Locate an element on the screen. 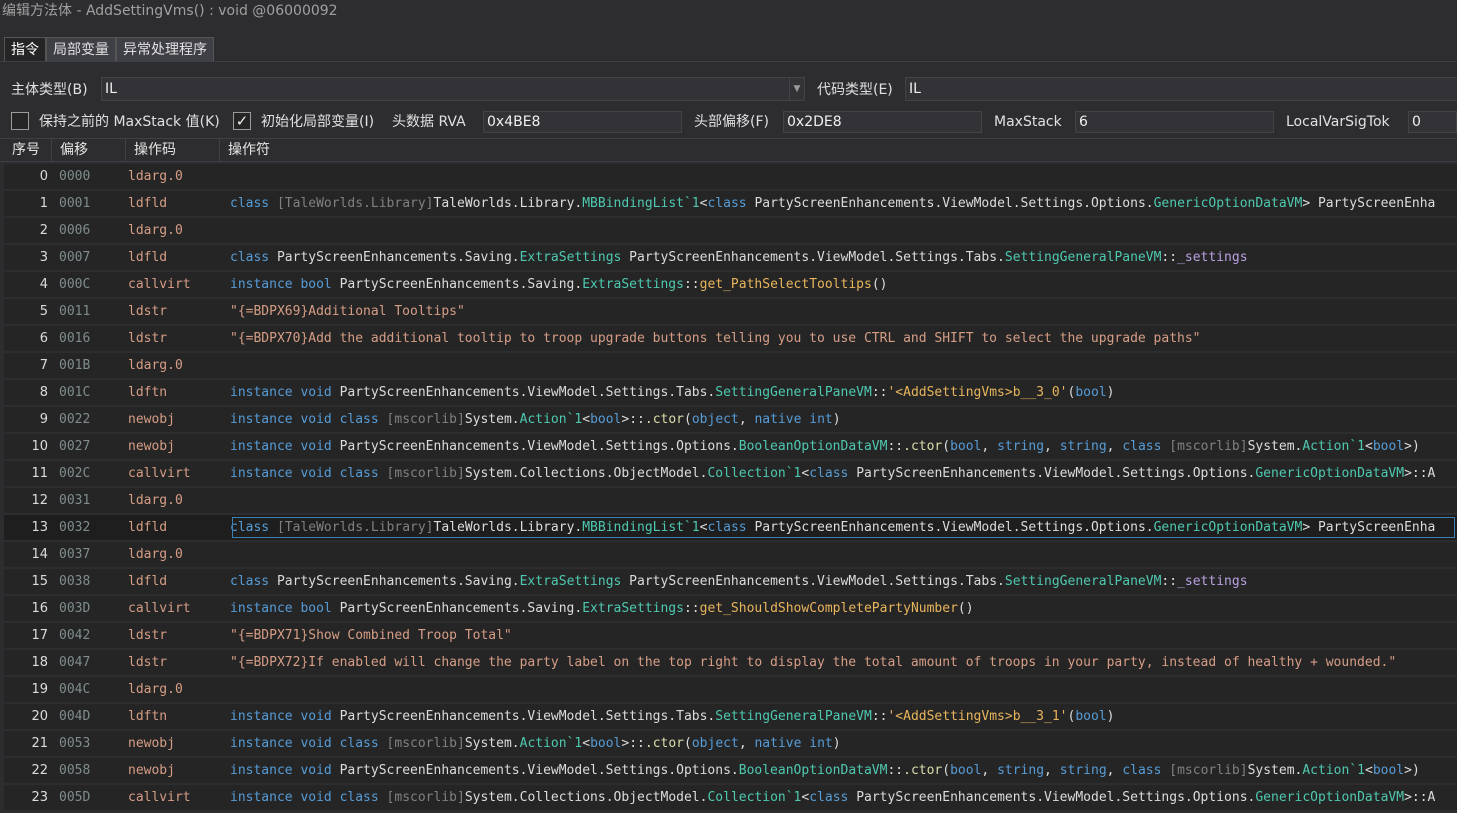  instruction-row: 7 001B ldarg.0 is located at coordinates (730, 365).